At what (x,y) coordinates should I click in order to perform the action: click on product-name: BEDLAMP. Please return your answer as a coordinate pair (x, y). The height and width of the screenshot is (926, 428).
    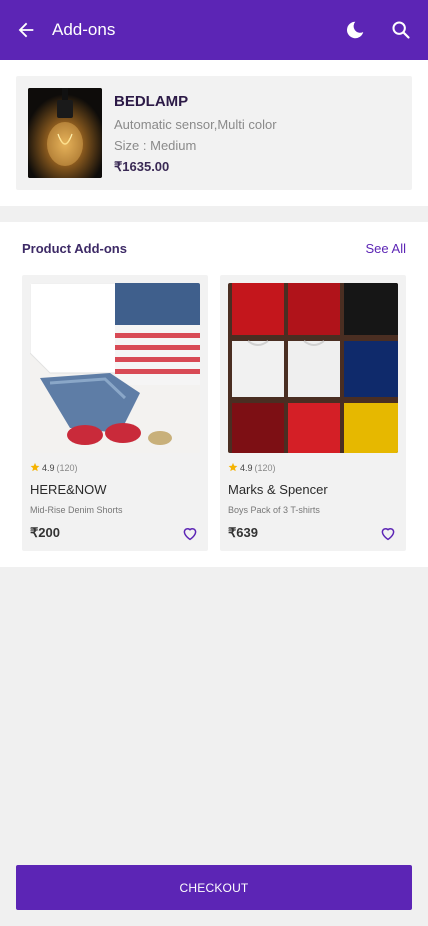
    Looking at the image, I should click on (151, 101).